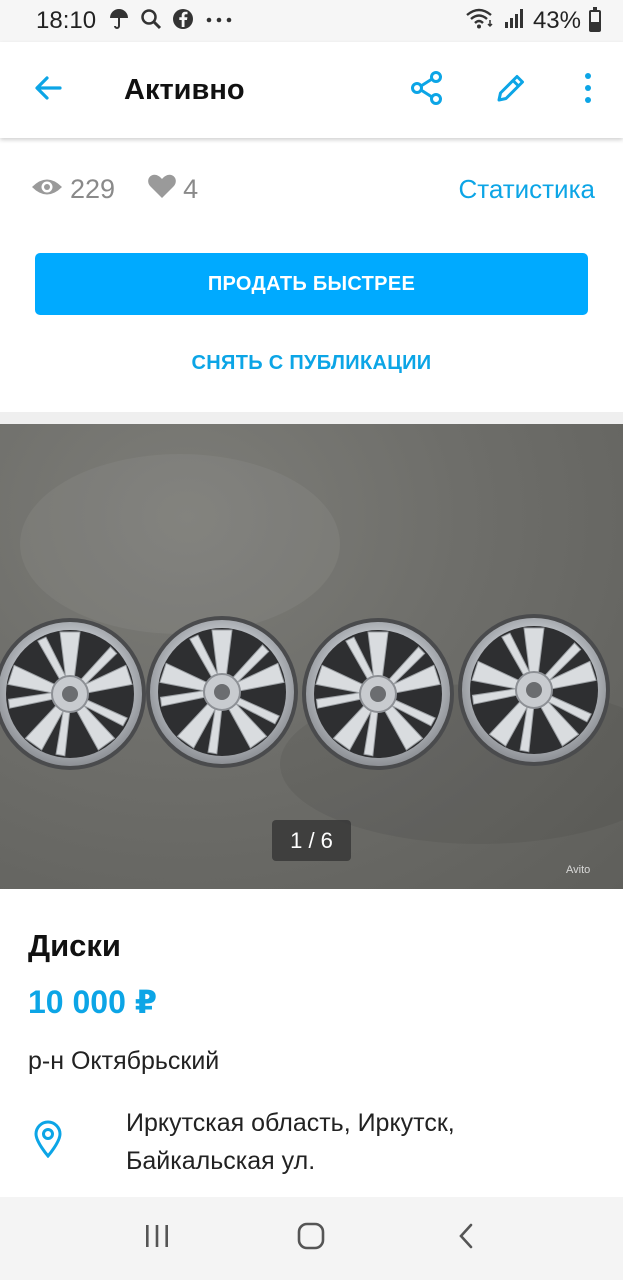 The height and width of the screenshot is (1280, 623). Describe the element at coordinates (221, 1161) in the screenshot. I see `address-line-2: Байкальская ул.` at that location.